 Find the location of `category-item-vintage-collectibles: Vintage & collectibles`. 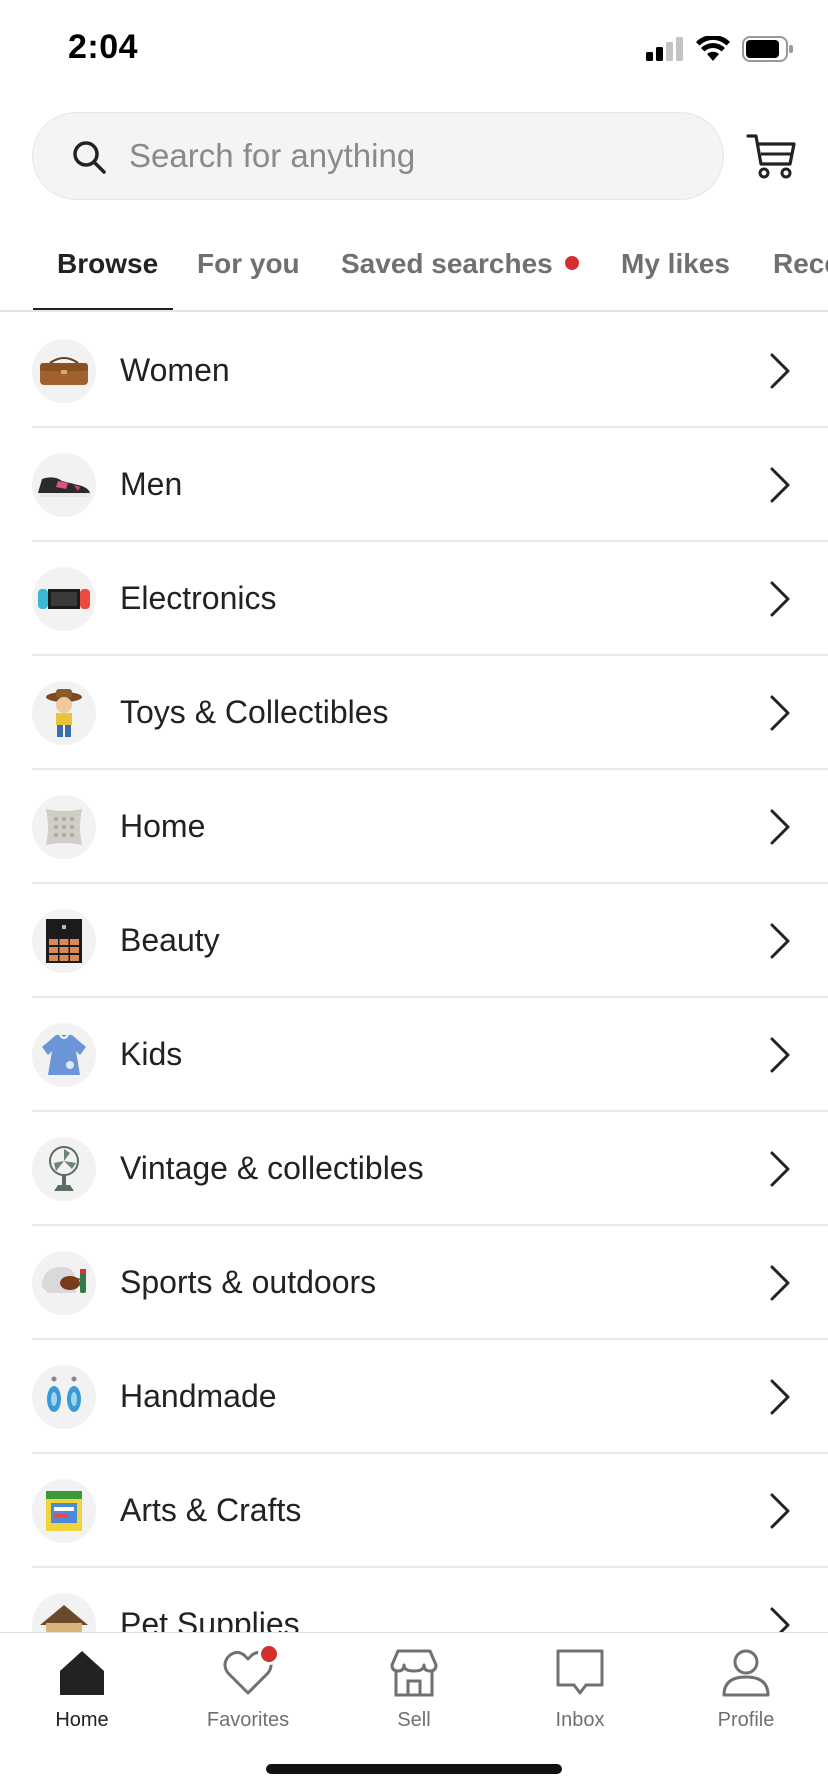

category-item-vintage-collectibles: Vintage & collectibles is located at coordinates (430, 1169).